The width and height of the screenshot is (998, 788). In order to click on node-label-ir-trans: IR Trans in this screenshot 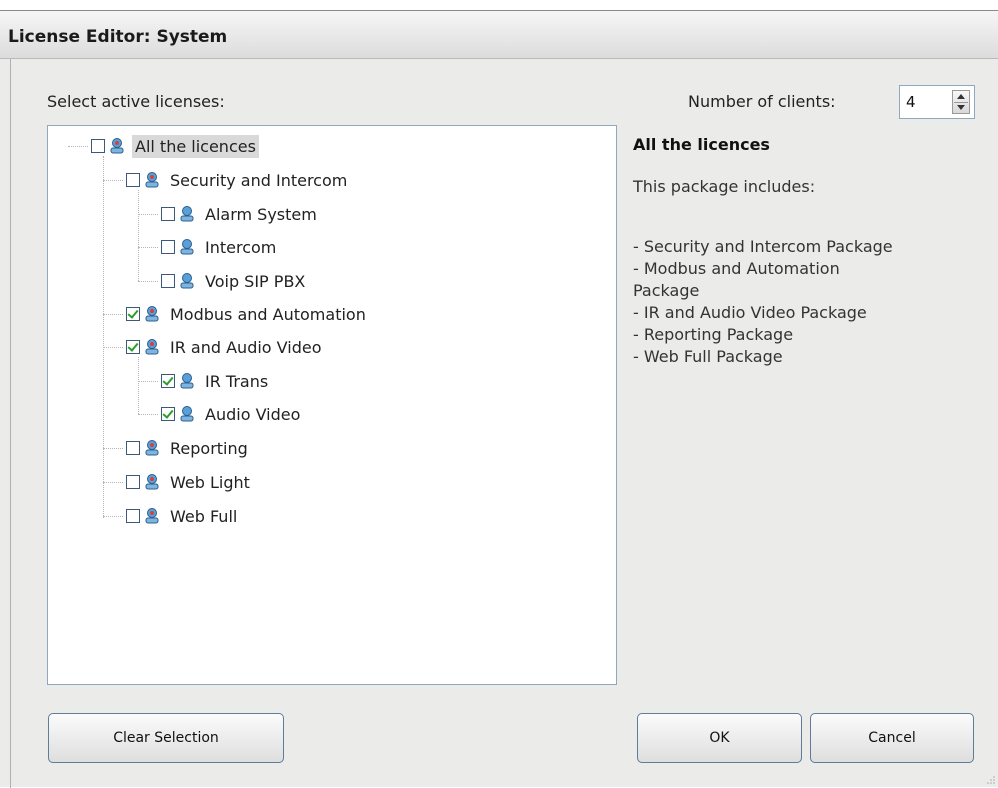, I will do `click(236, 381)`.